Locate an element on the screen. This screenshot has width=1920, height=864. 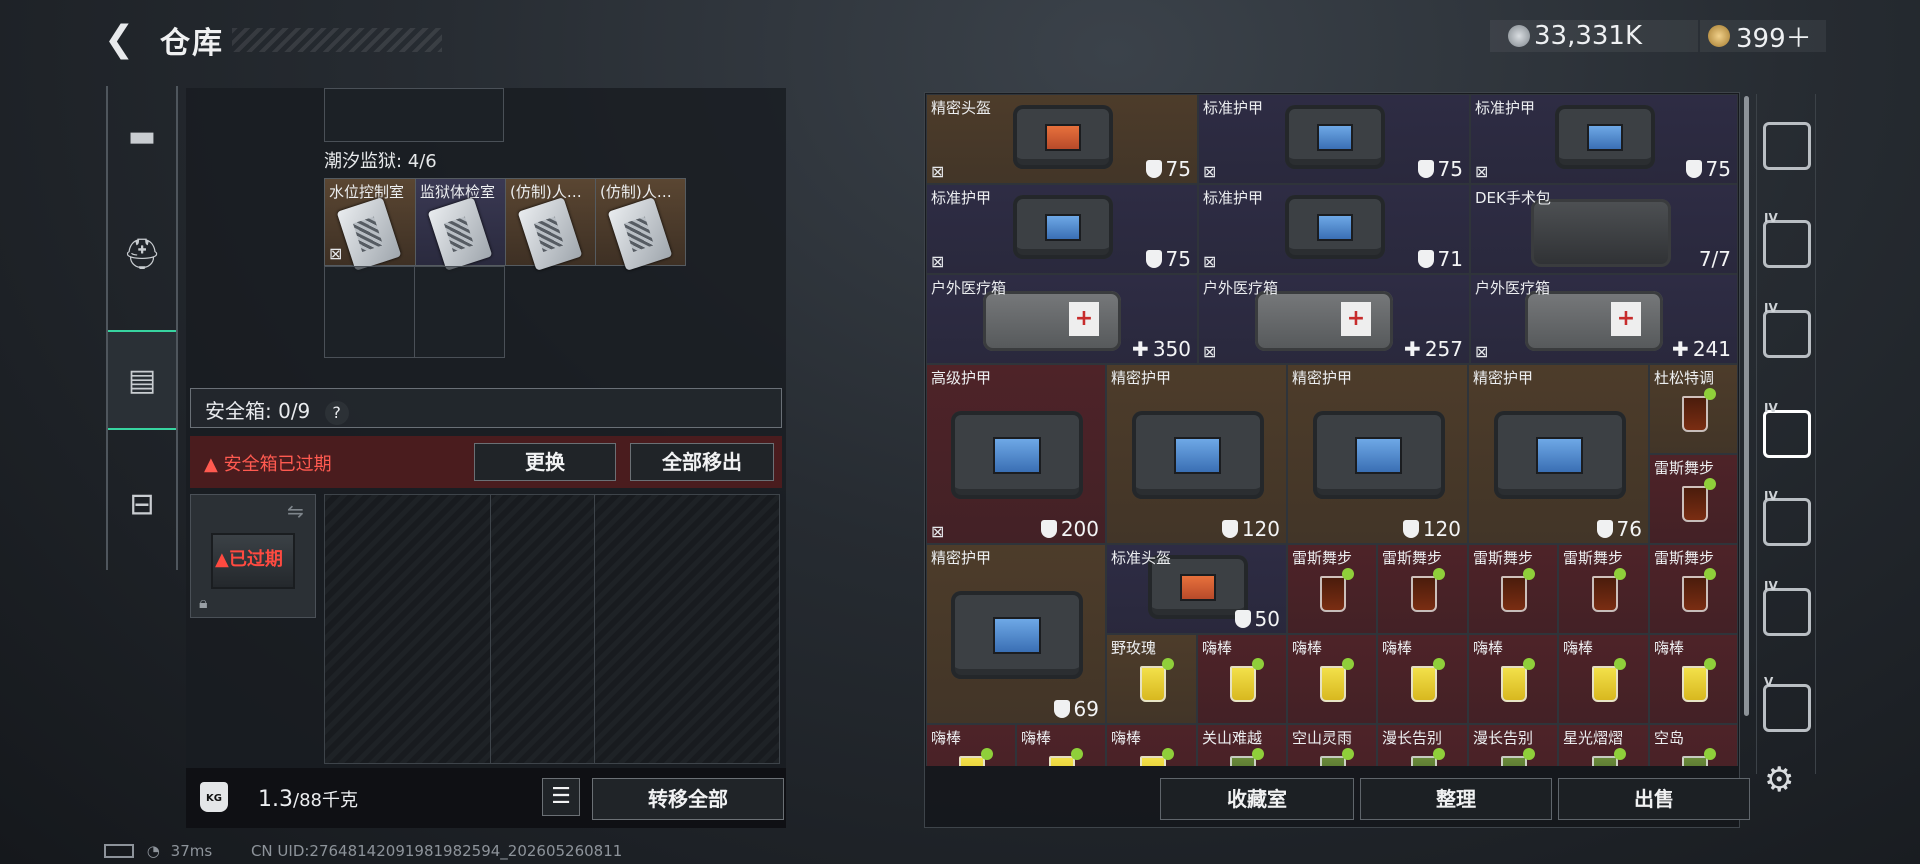
stash-item: 星光熠熠 is located at coordinates (1603, 745).